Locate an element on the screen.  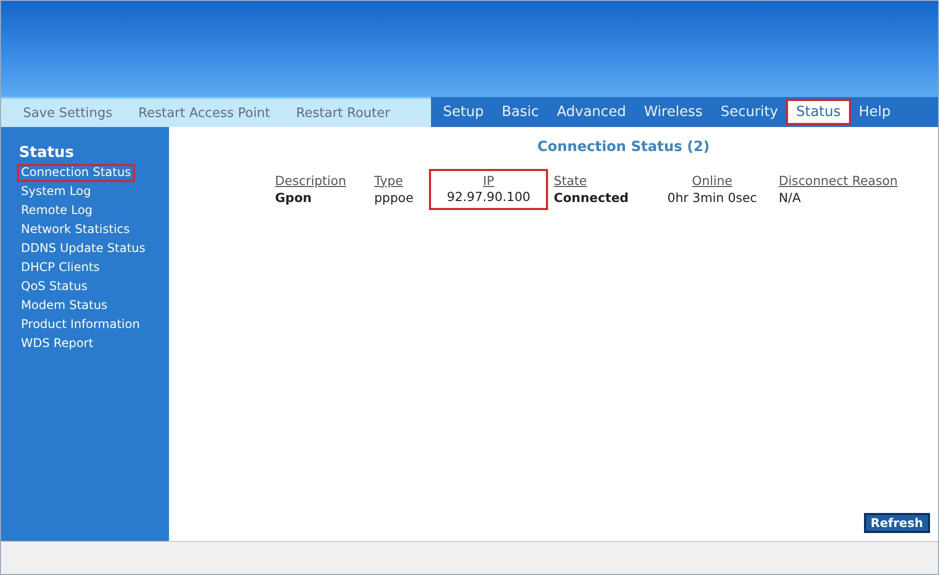
sidebar-item: Connection Status is located at coordinates (76, 173).